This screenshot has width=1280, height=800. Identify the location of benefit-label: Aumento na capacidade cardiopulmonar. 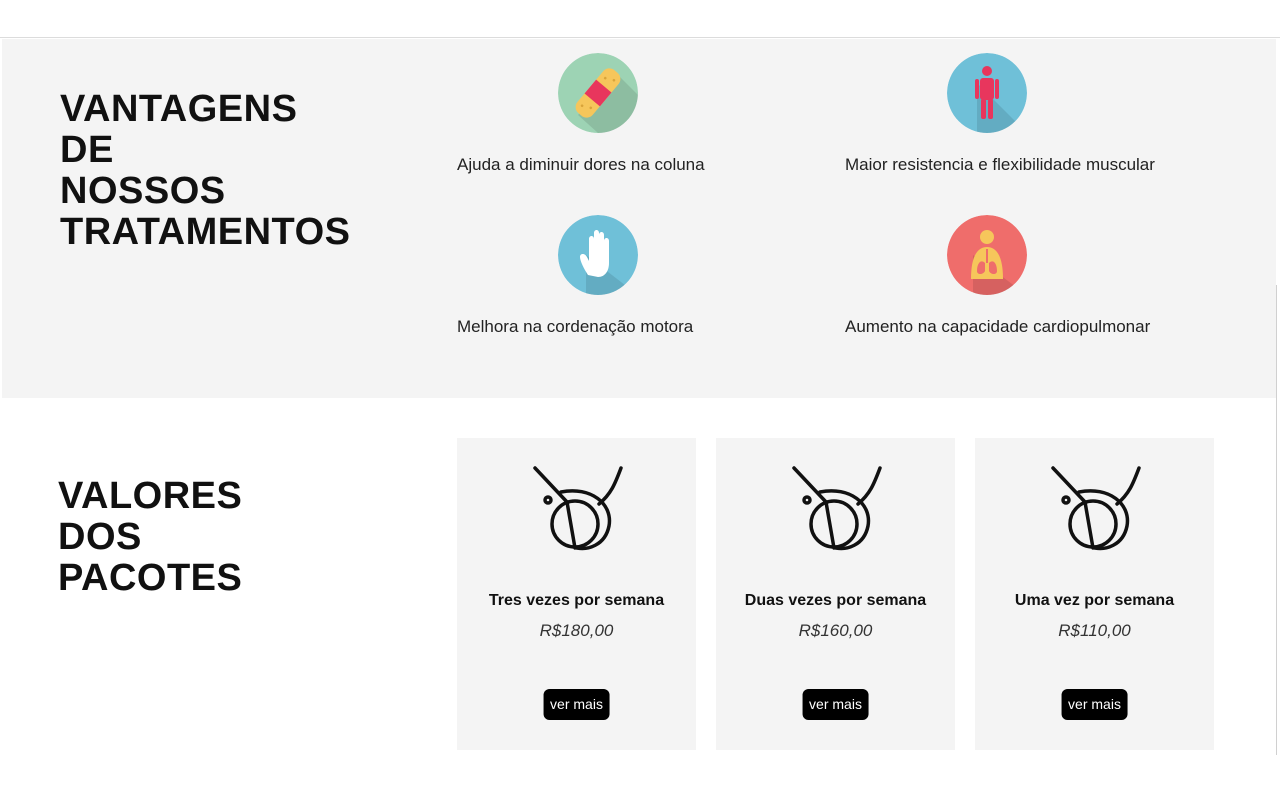
(998, 326).